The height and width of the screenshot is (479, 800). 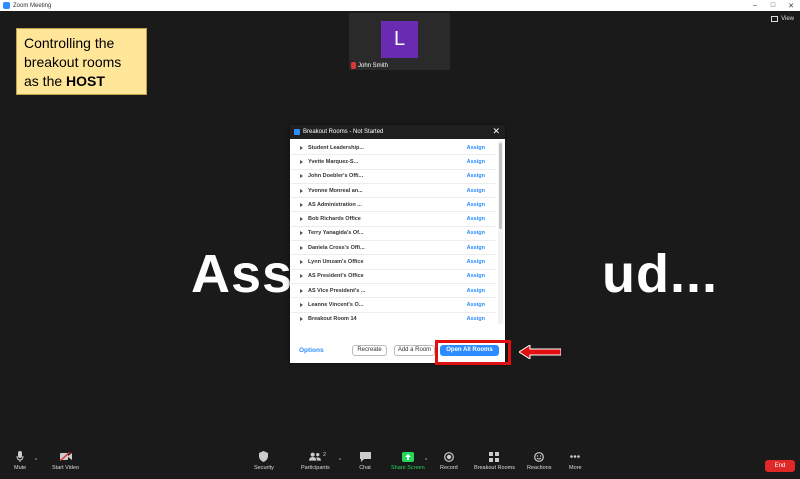 What do you see at coordinates (393, 177) in the screenshot?
I see `breakout-room-row: John Doebler's Offi... Assign` at bounding box center [393, 177].